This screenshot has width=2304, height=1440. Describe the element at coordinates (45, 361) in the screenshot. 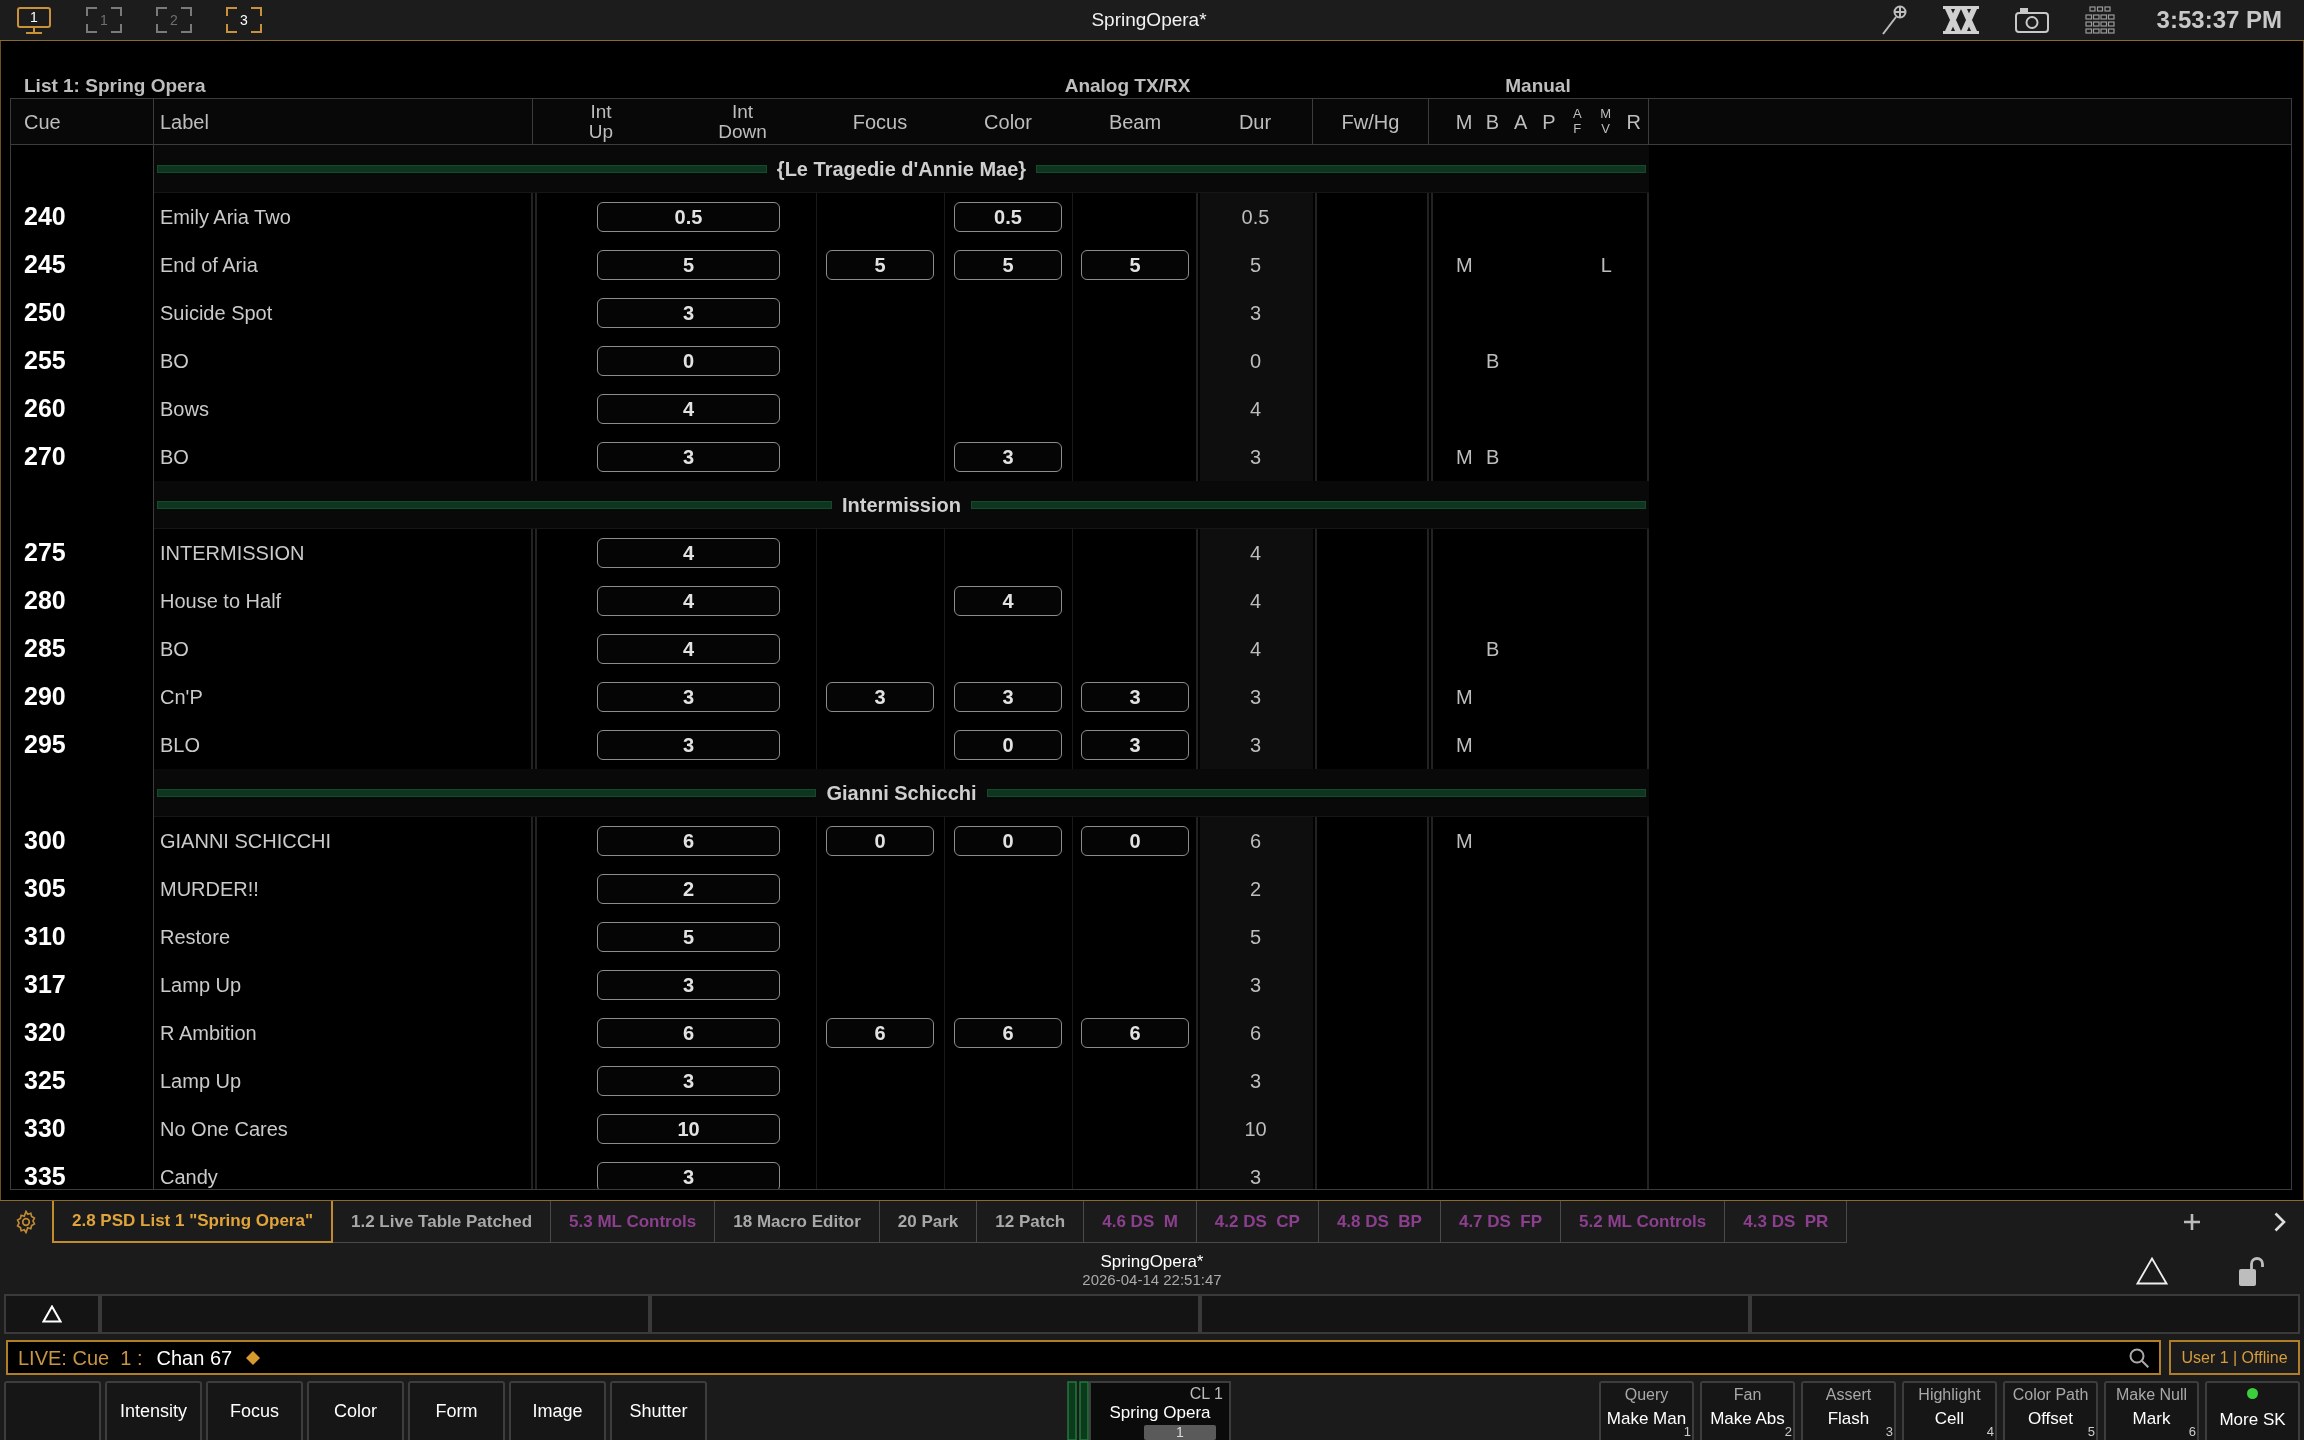

I see `cue-number: 255` at that location.